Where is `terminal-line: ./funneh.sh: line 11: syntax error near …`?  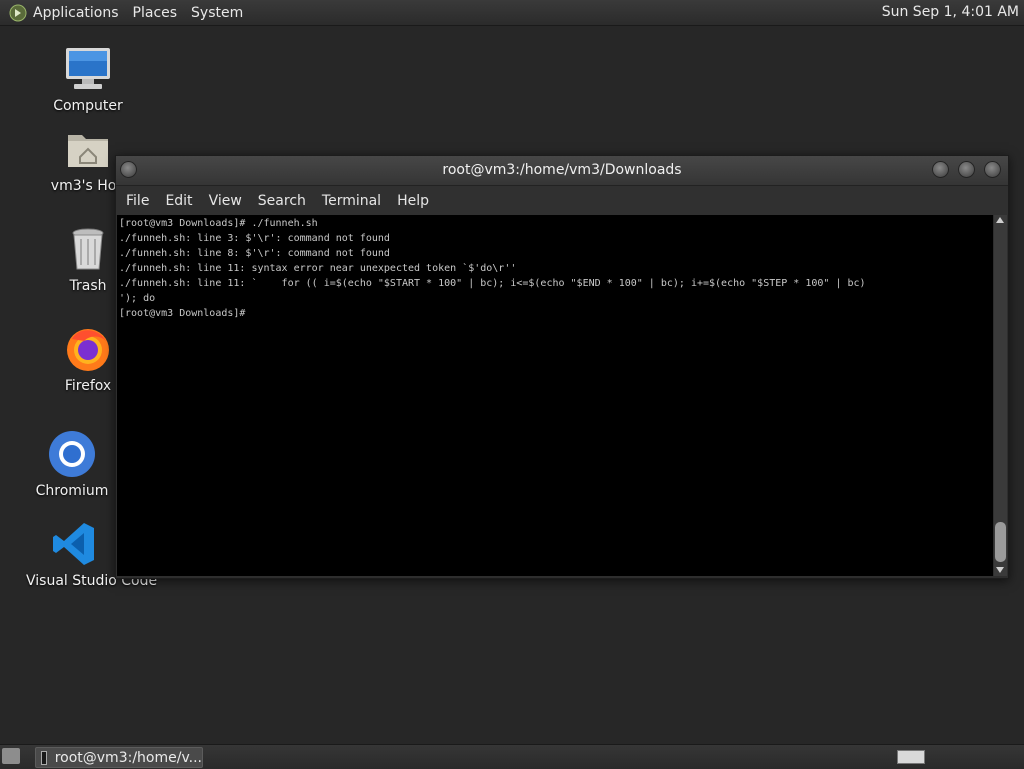 terminal-line: ./funneh.sh: line 11: syntax error near … is located at coordinates (318, 268).